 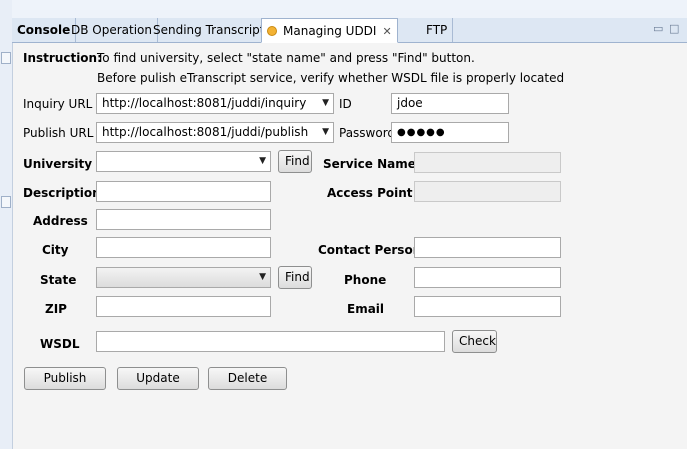 What do you see at coordinates (349, 9) in the screenshot?
I see `window-top-band` at bounding box center [349, 9].